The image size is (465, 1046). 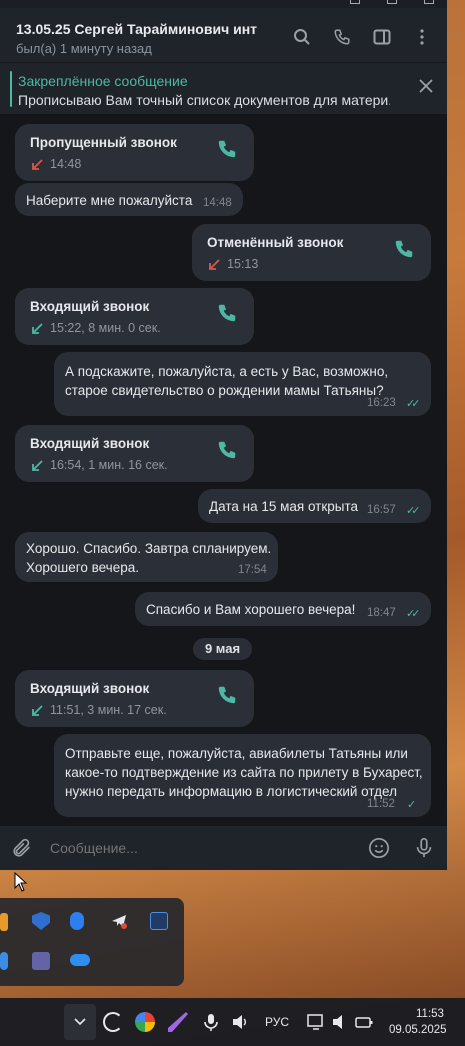 I want to click on message-time: 18:47, so click(x=381, y=613).